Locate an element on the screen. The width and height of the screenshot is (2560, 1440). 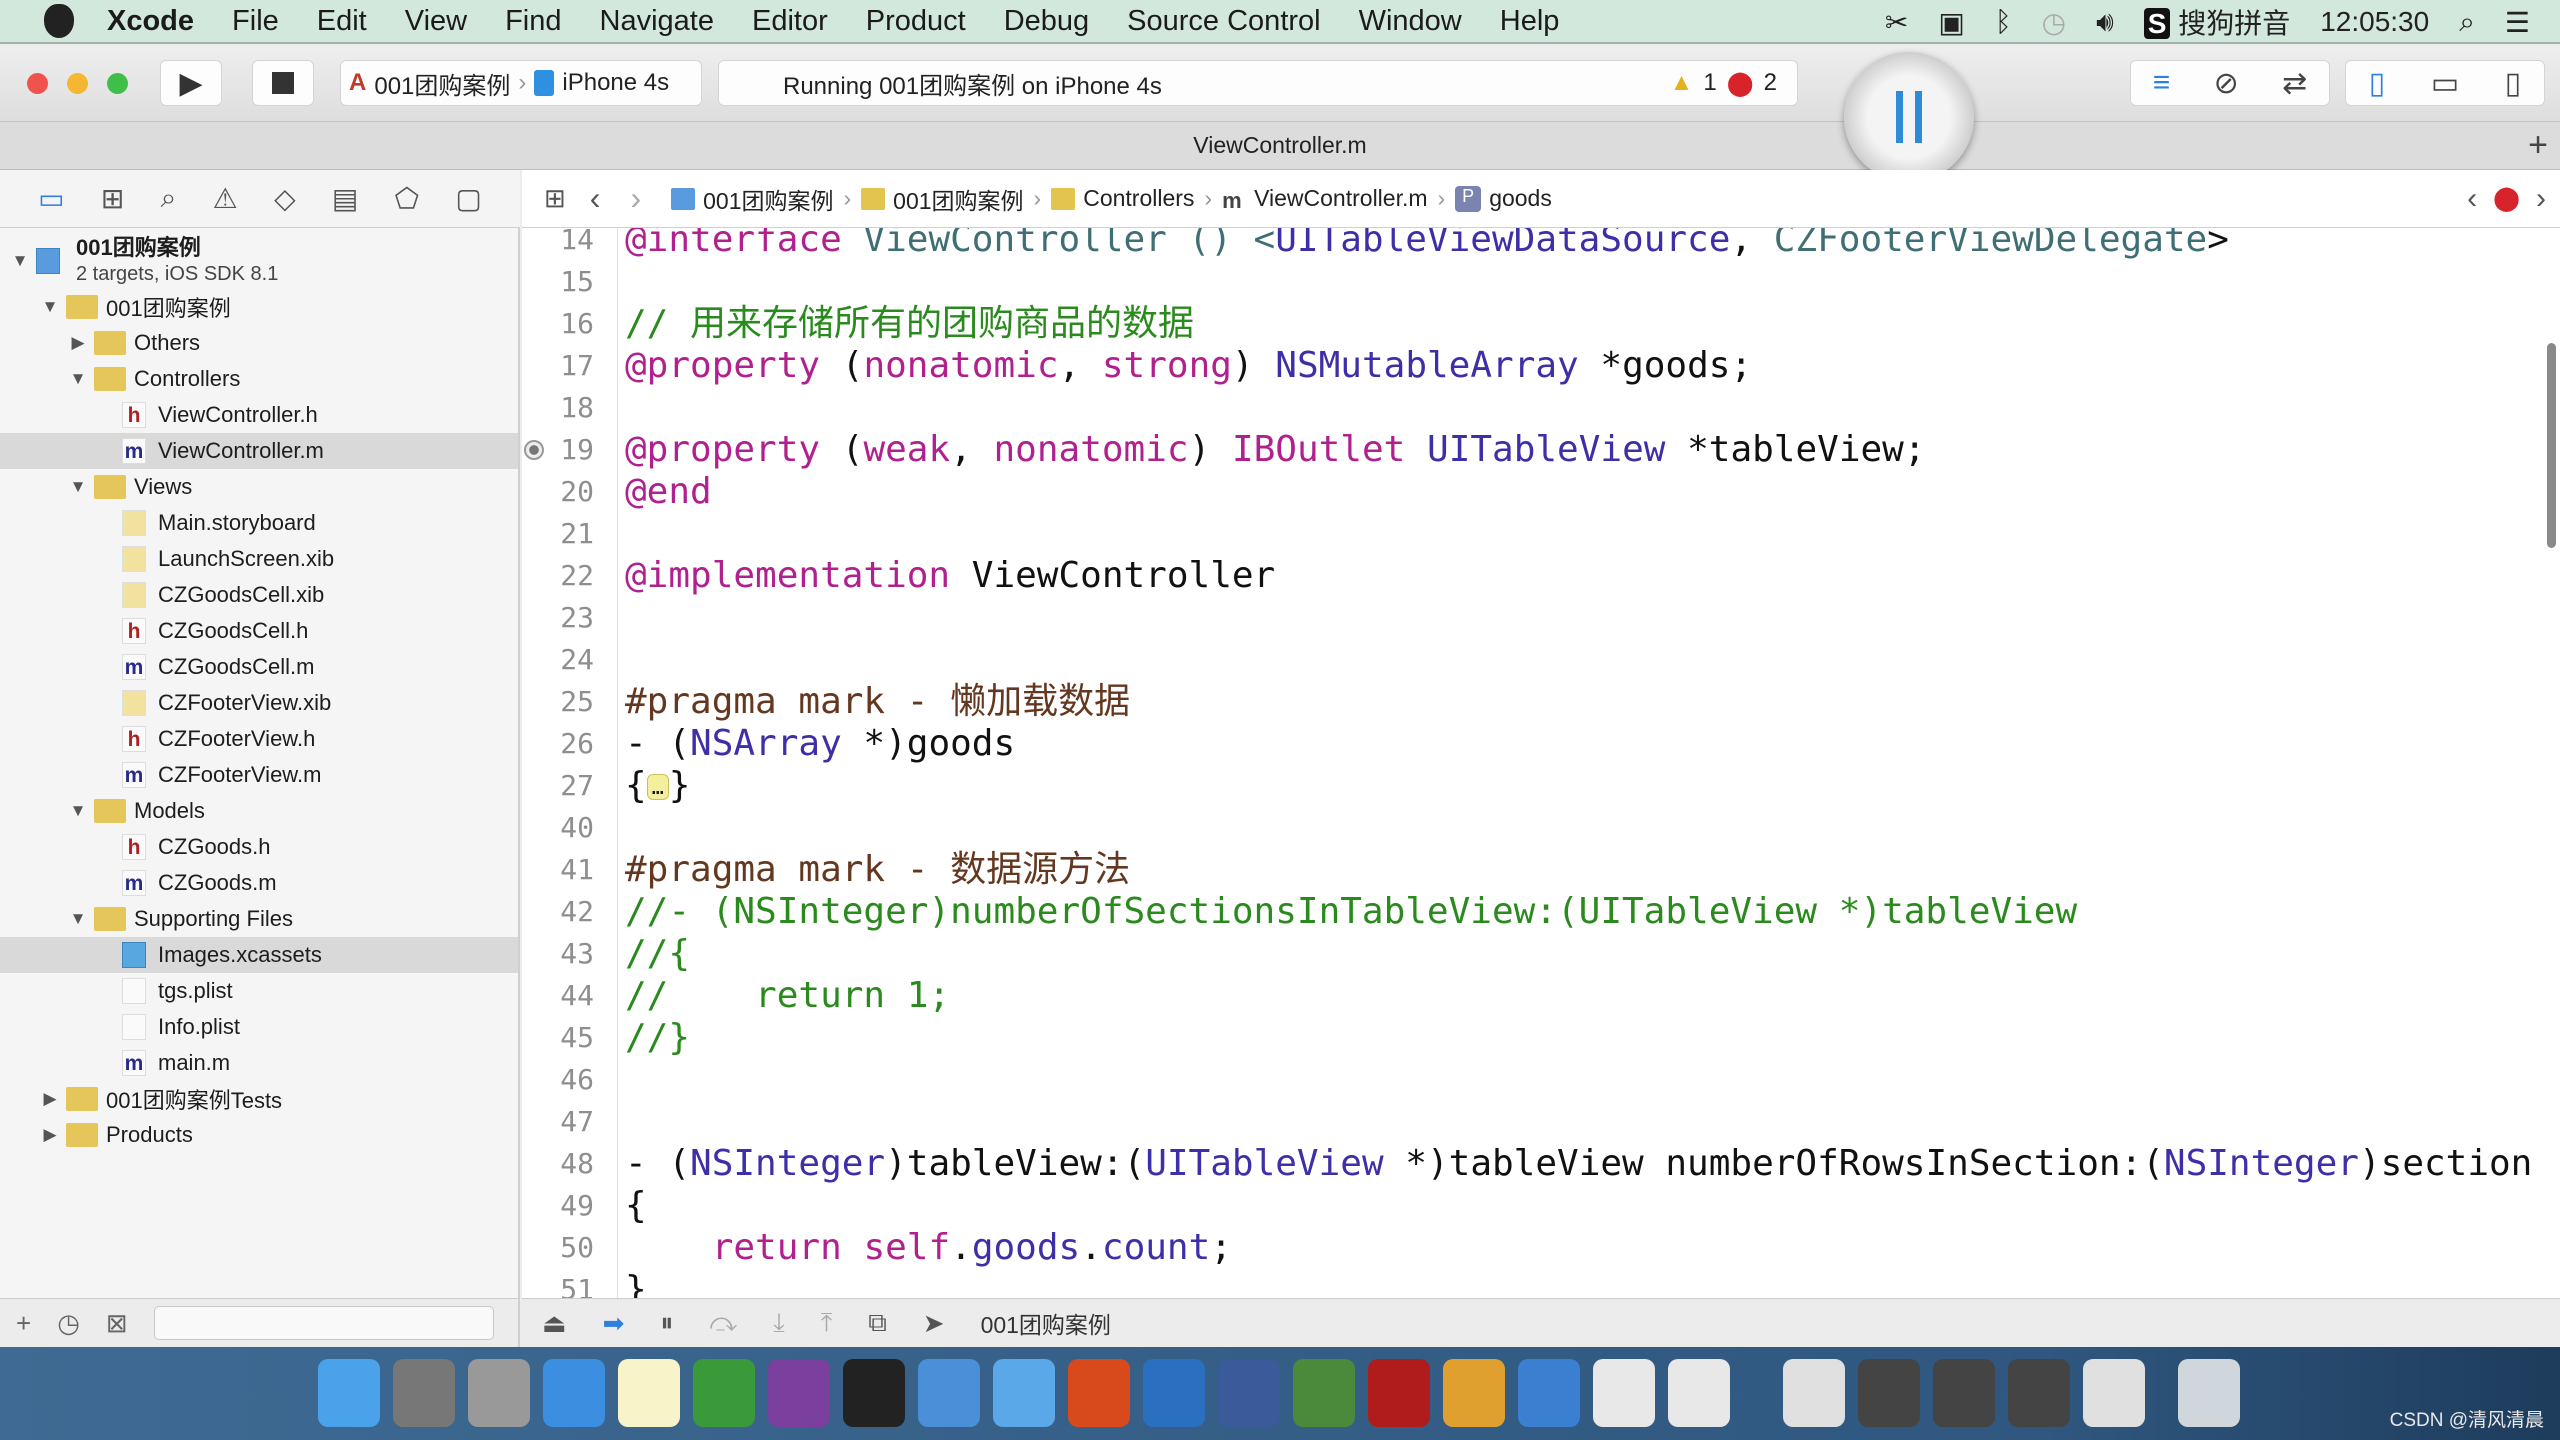
outlet-connection-icon is located at coordinates (534, 450).